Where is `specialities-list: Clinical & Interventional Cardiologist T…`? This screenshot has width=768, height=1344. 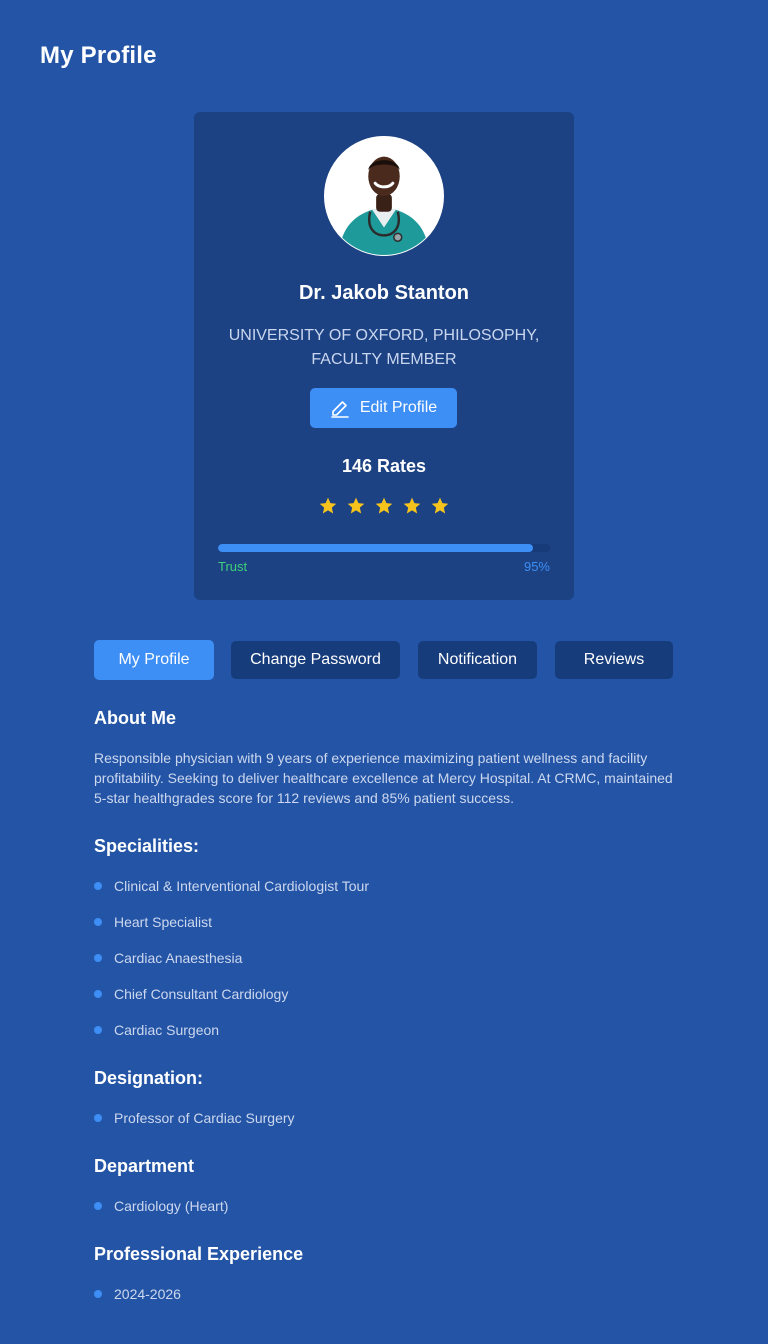 specialities-list: Clinical & Interventional Cardiologist T… is located at coordinates (231, 966).